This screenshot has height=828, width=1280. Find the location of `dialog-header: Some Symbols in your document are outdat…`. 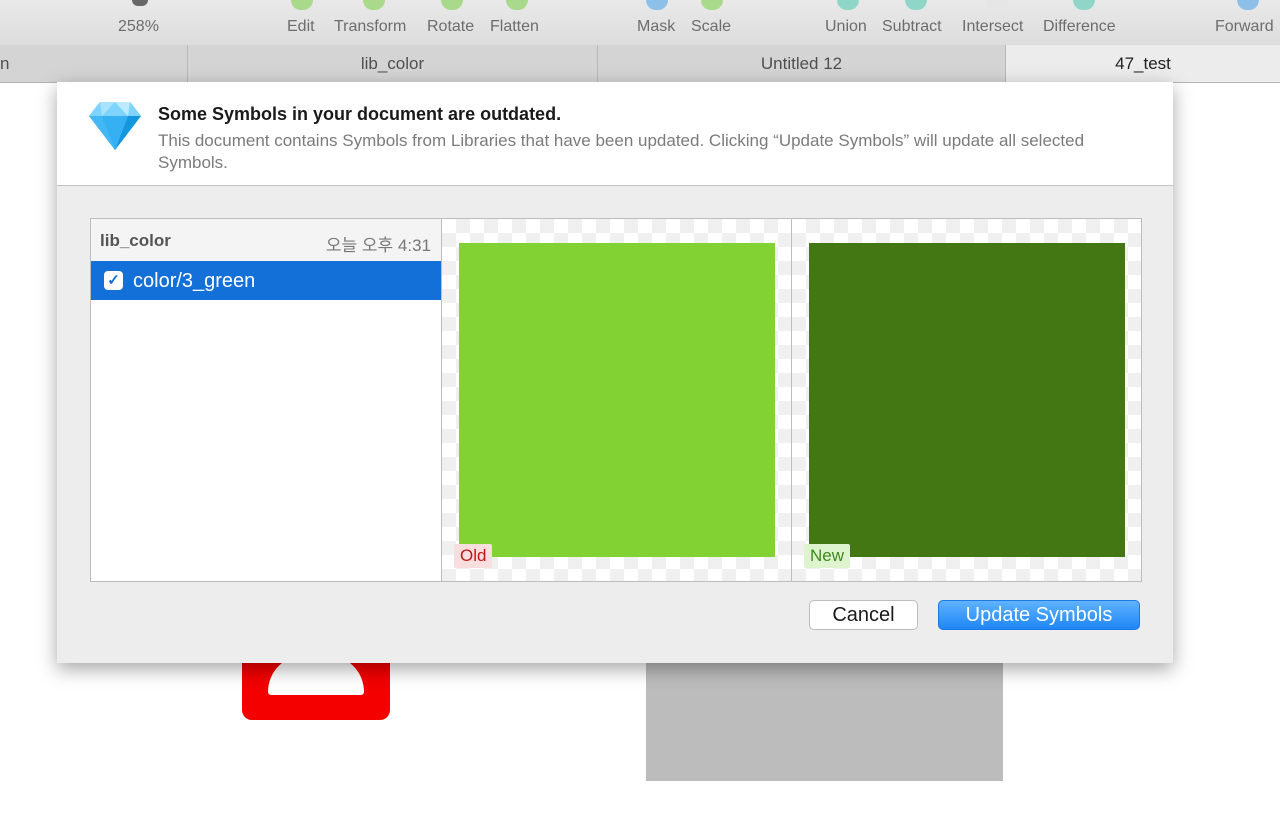

dialog-header: Some Symbols in your document are outdat… is located at coordinates (615, 134).